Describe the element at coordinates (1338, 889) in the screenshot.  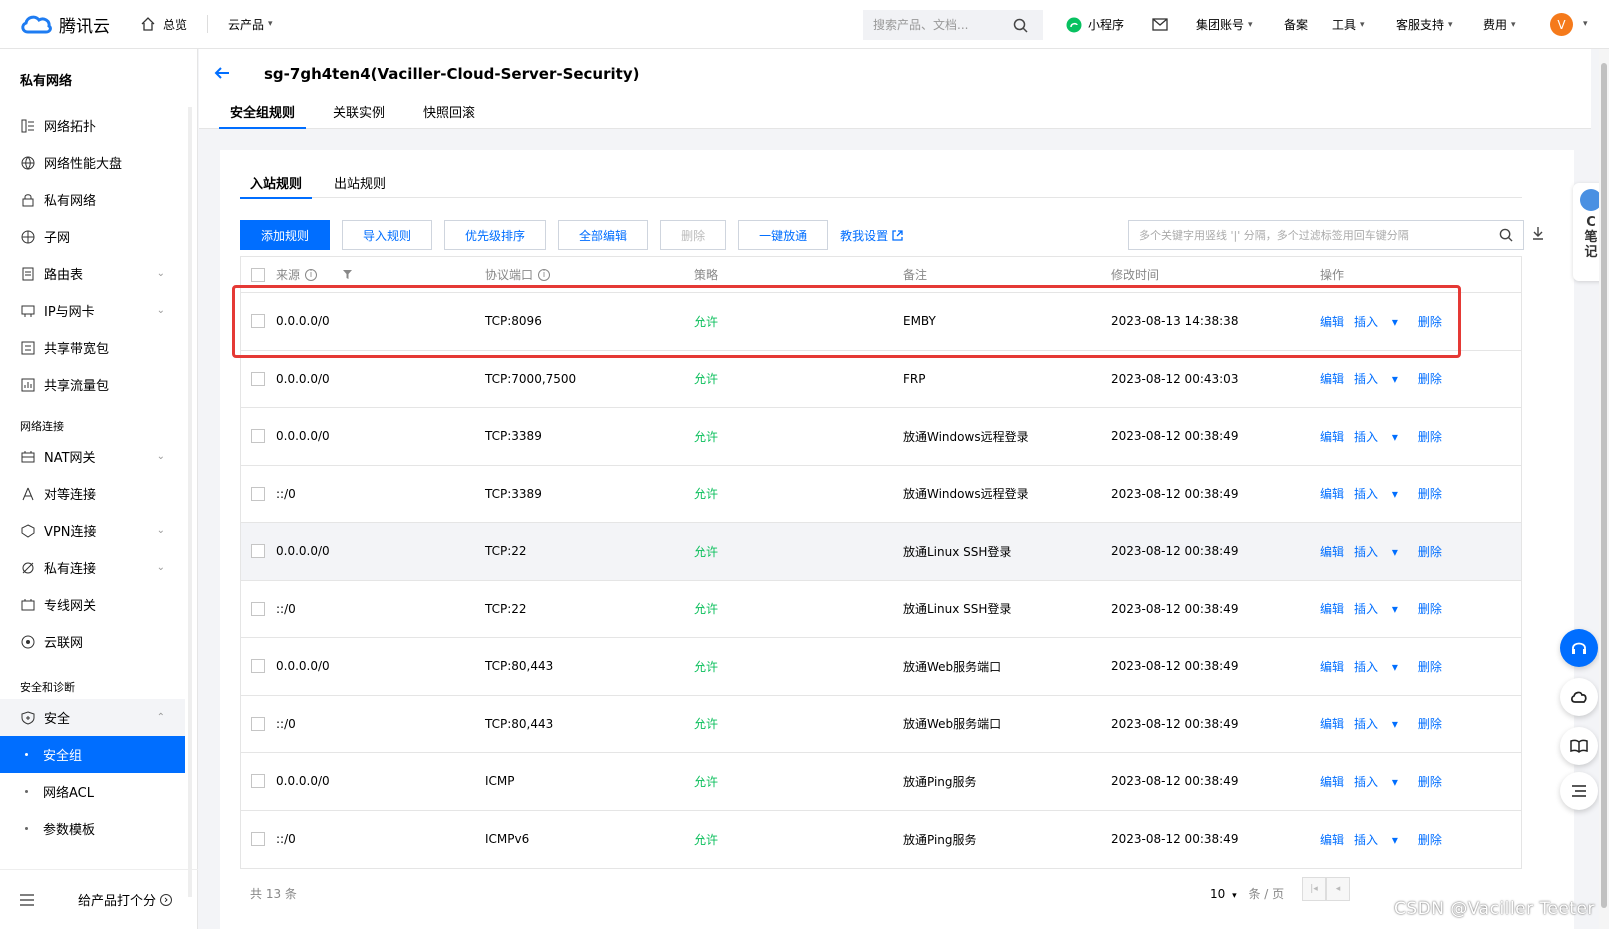
I see `prev-page-icon: ◂` at that location.